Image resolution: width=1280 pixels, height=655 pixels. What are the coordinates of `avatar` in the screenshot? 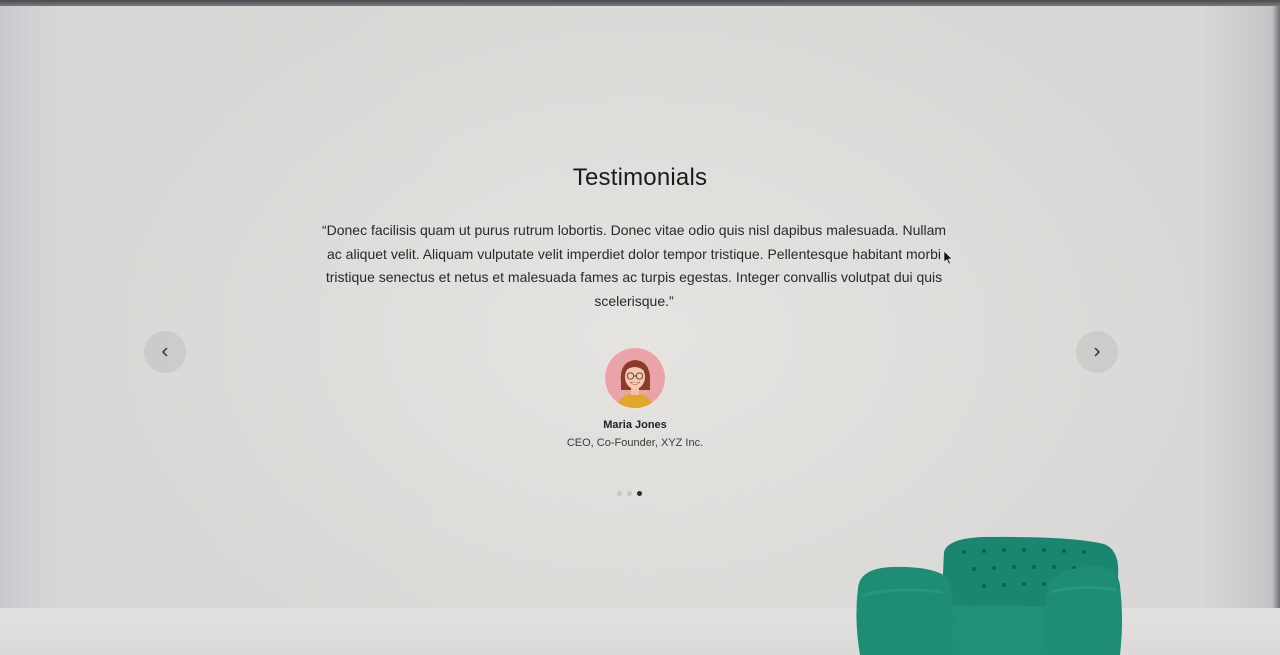 It's located at (635, 378).